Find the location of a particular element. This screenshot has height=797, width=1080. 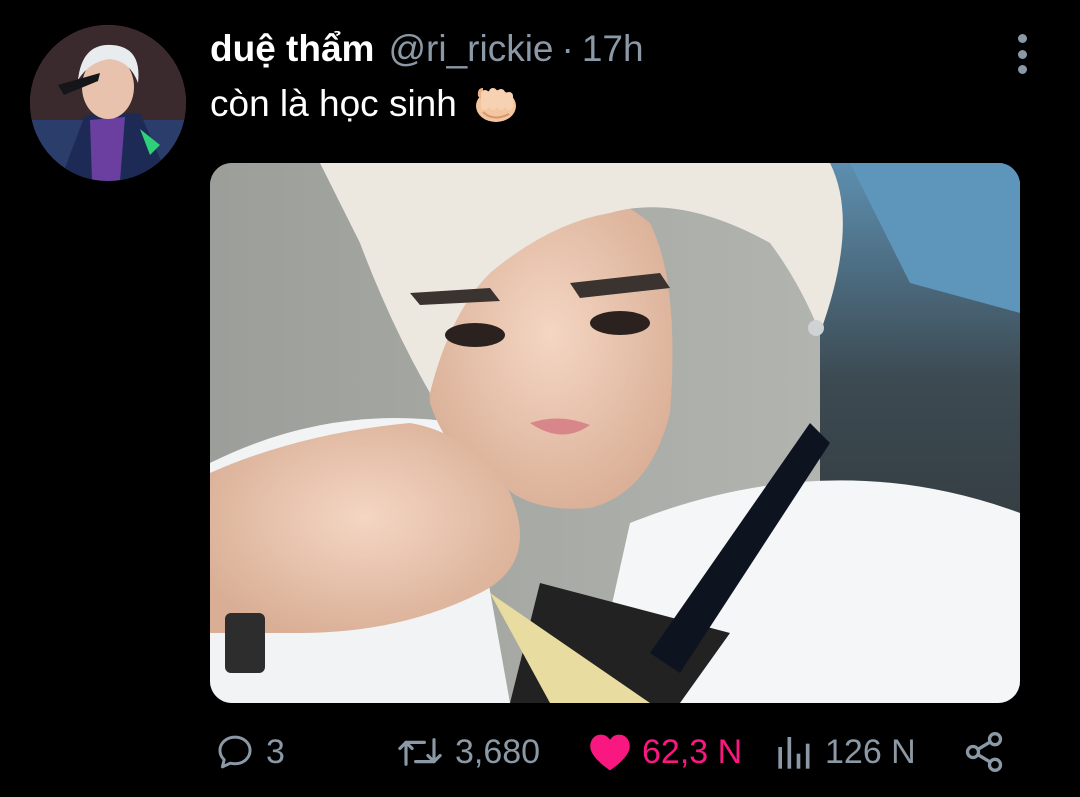

heart-filled-icon is located at coordinates (610, 752).